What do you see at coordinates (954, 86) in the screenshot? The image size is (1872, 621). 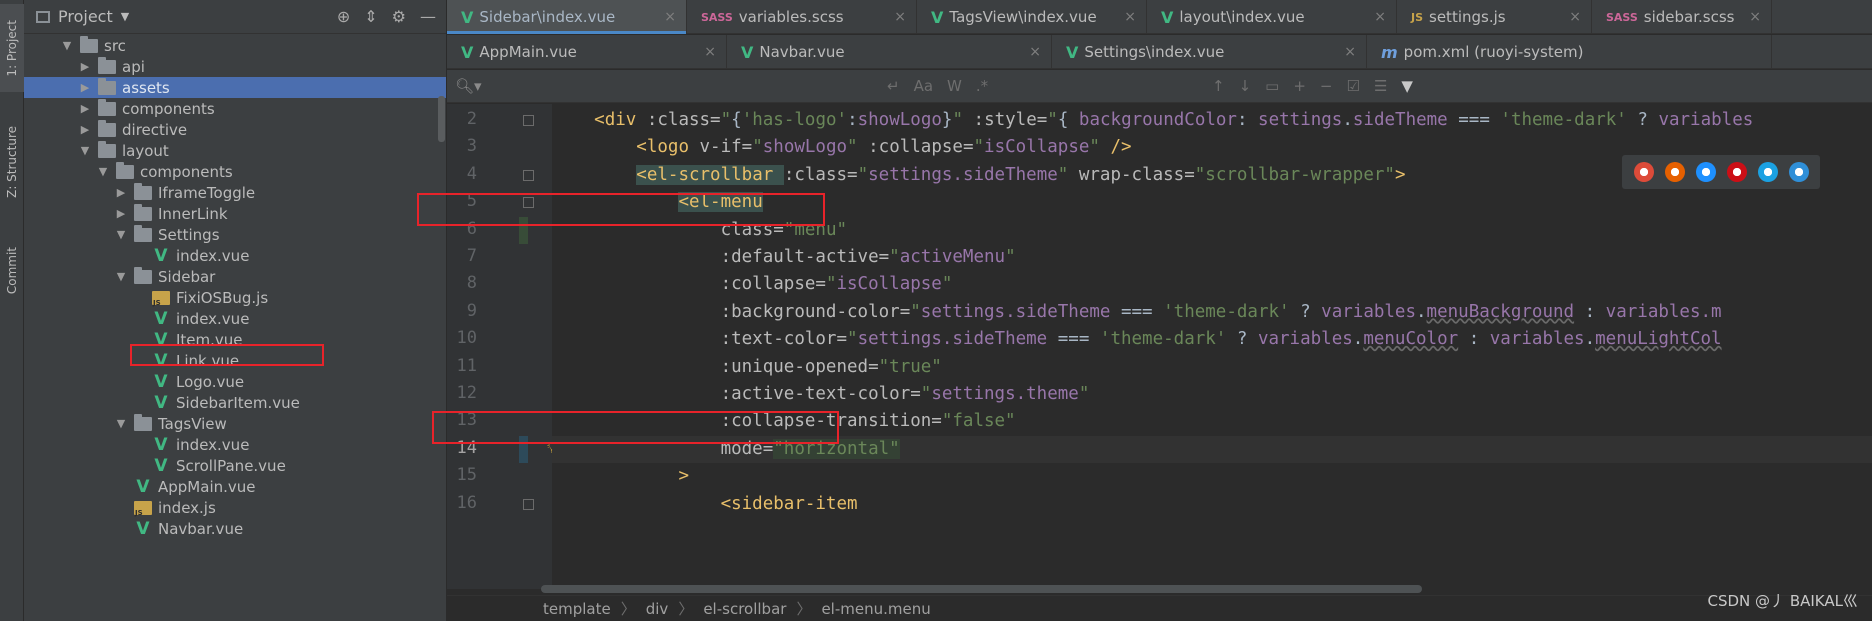 I see `words-icon: W` at bounding box center [954, 86].